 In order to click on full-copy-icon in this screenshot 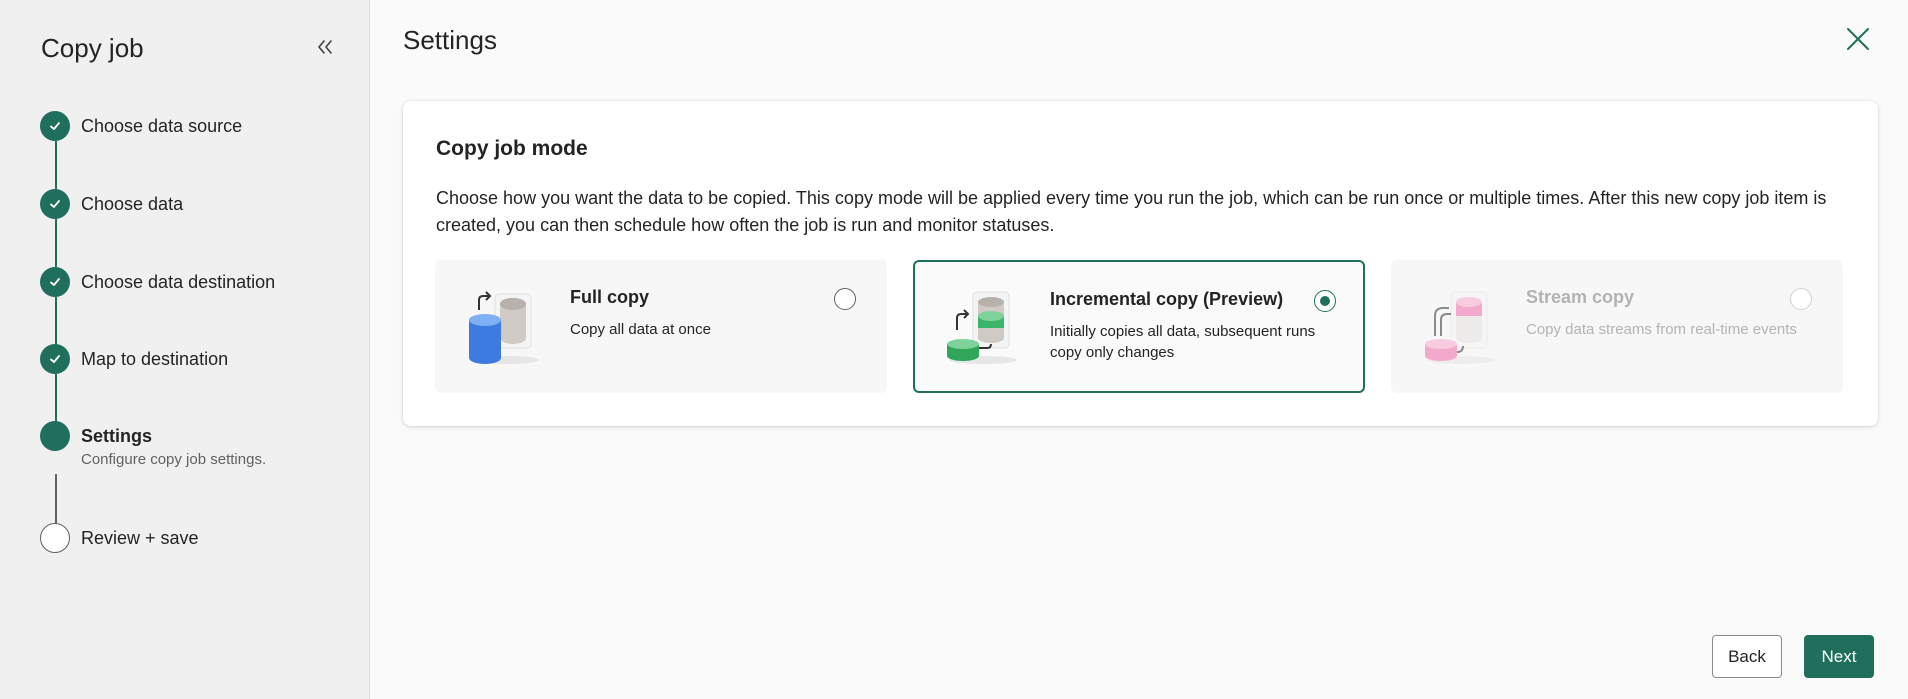, I will do `click(504, 327)`.